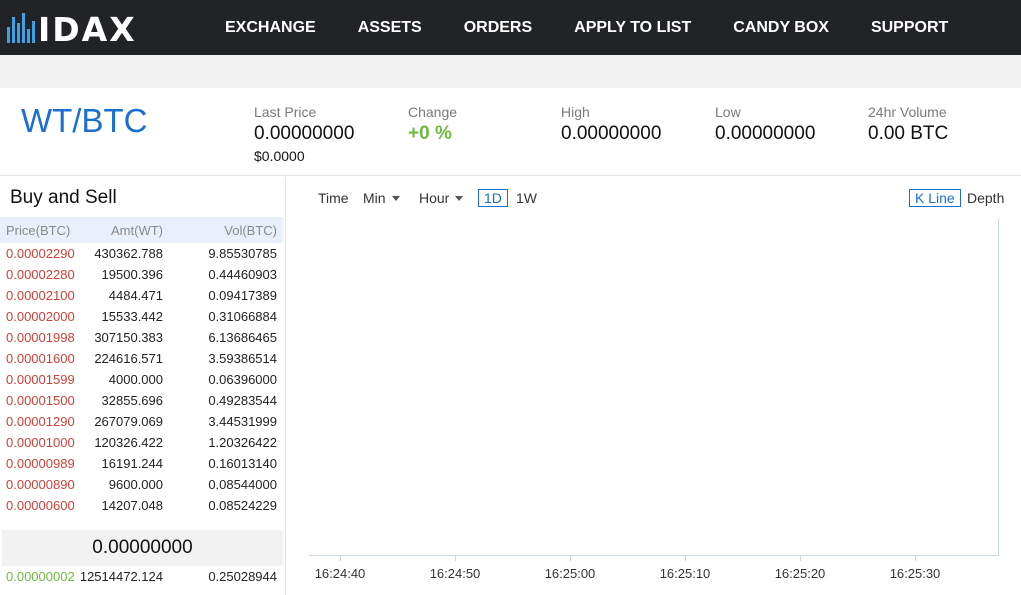 The width and height of the screenshot is (1021, 595). Describe the element at coordinates (907, 112) in the screenshot. I see `volume-label: 24hr Volume` at that location.